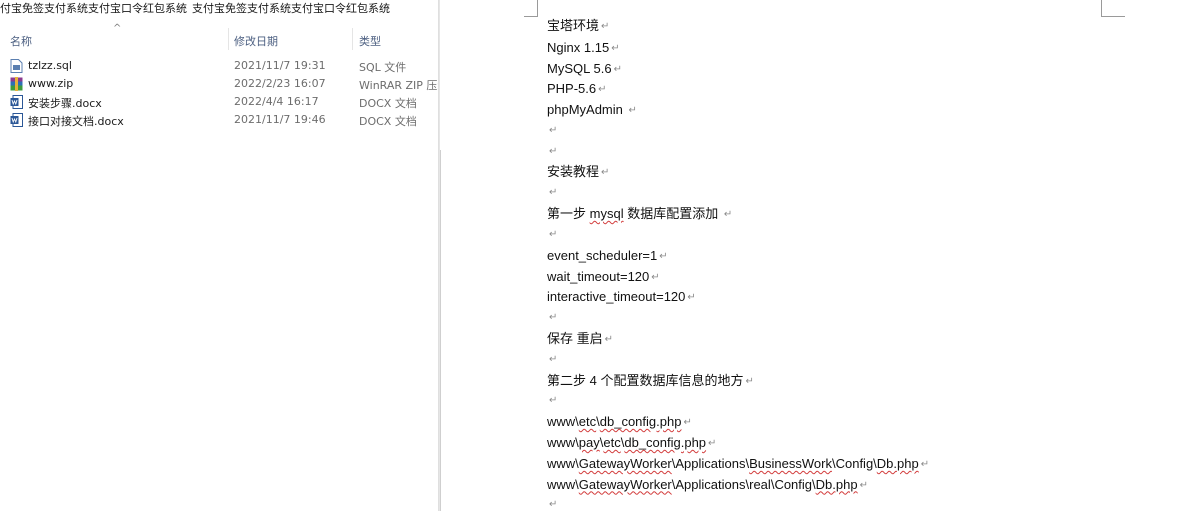  Describe the element at coordinates (117, 28) in the screenshot. I see `sort-ascending-icon: ^` at that location.